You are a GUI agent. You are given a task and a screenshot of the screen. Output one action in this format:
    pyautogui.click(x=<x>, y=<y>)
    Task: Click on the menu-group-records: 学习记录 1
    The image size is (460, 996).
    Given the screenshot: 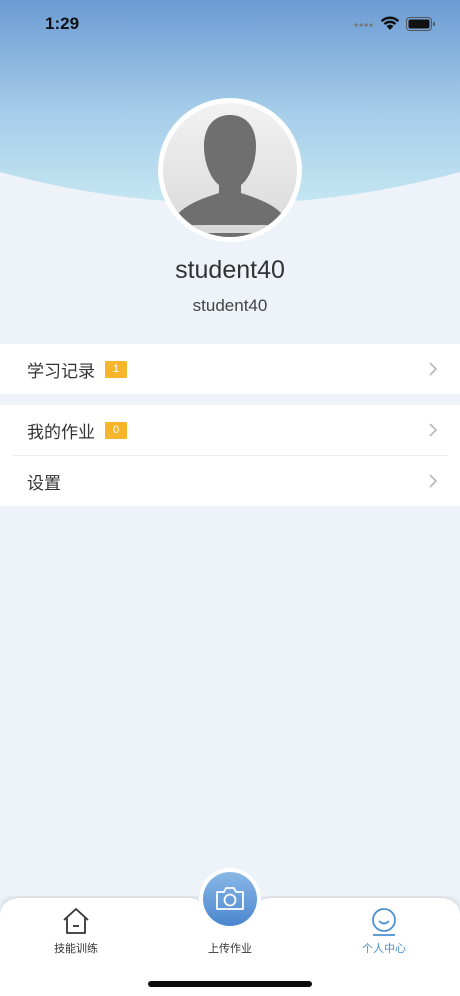 What is the action you would take?
    pyautogui.click(x=230, y=369)
    